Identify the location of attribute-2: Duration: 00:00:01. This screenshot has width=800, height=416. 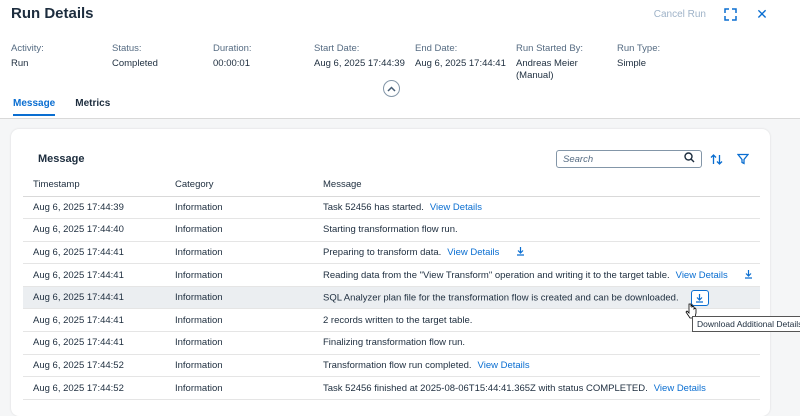
(263, 62).